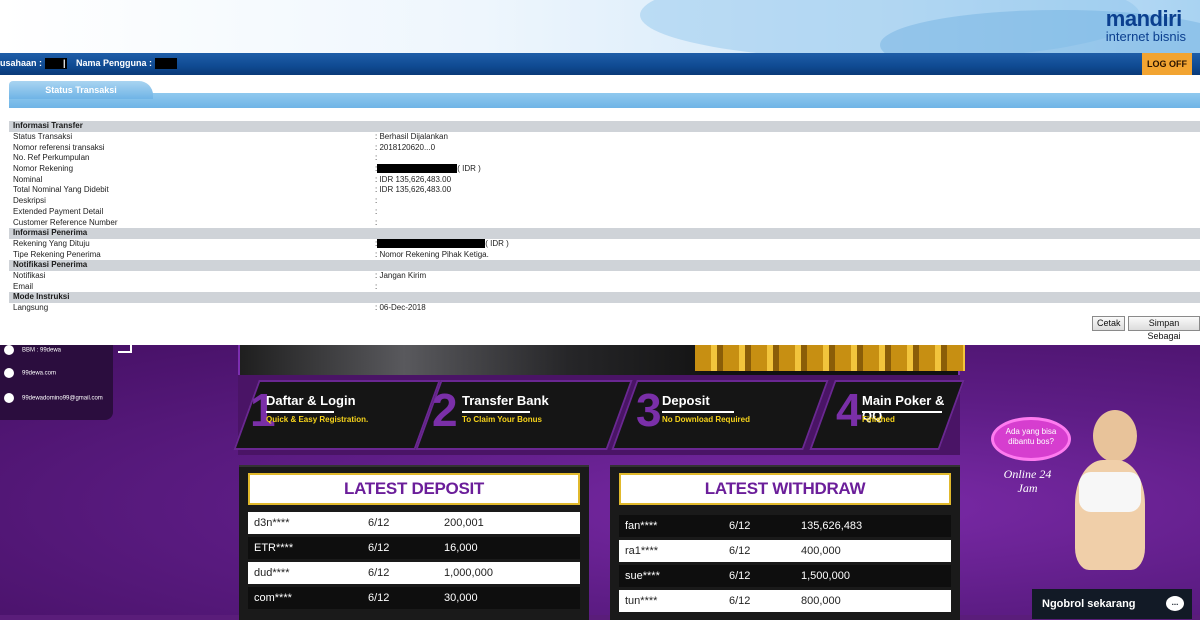  Describe the element at coordinates (59, 147) in the screenshot. I see `field-label: Nomor referensi transaksi` at that location.